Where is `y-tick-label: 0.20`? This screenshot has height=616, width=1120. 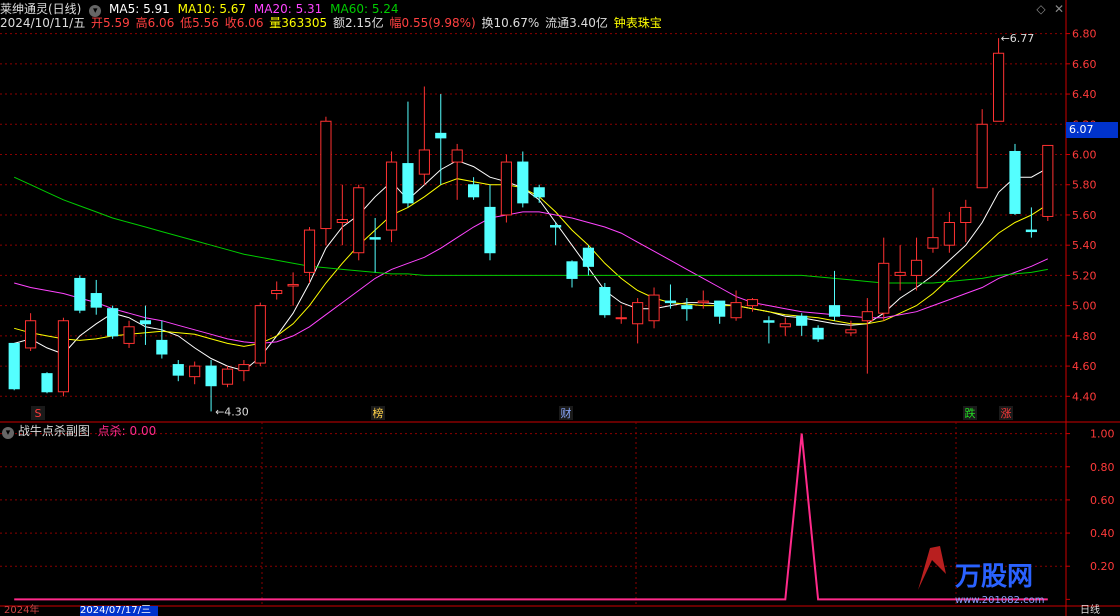
y-tick-label: 0.20 is located at coordinates (1102, 566).